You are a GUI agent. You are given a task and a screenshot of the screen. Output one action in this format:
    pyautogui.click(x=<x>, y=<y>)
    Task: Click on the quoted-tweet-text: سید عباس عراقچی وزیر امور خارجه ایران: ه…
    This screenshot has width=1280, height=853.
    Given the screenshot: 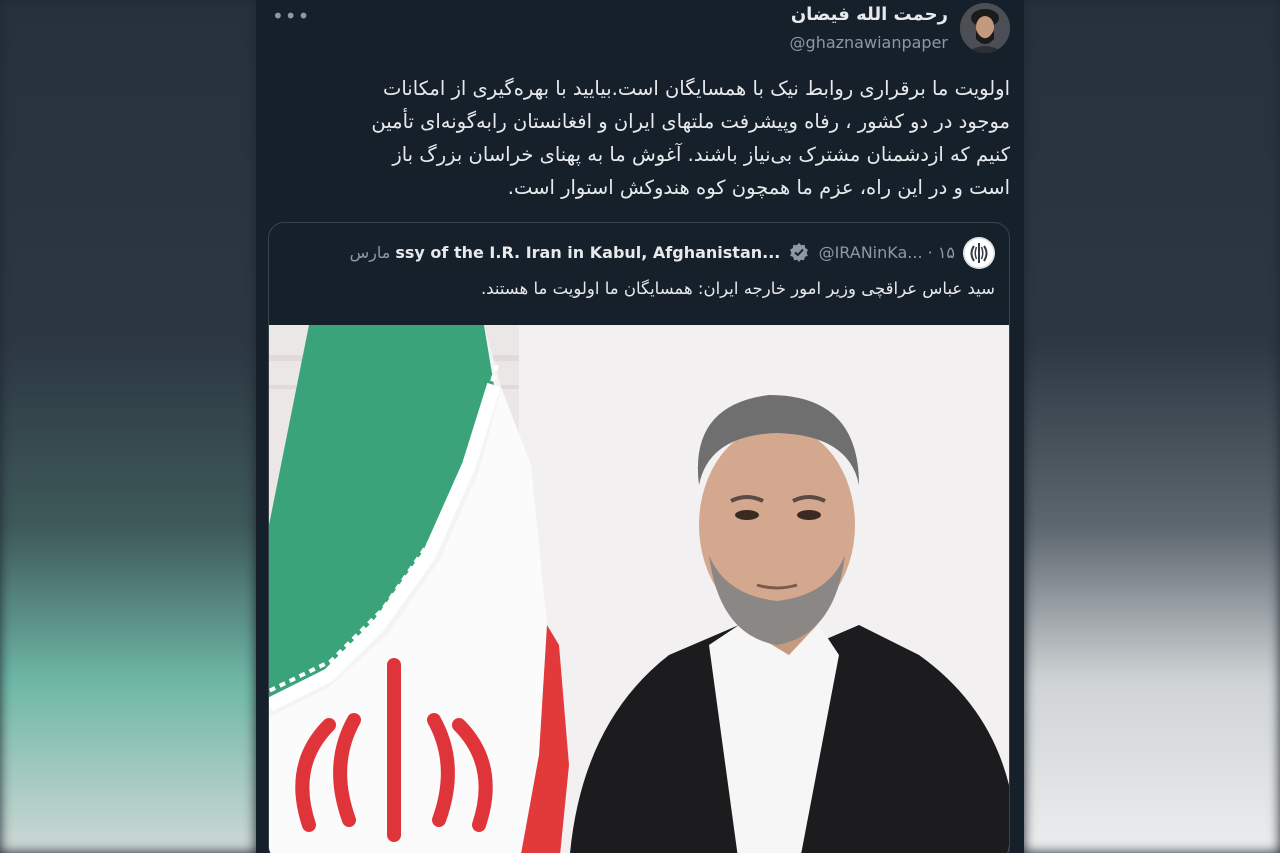 What is the action you would take?
    pyautogui.click(x=737, y=288)
    